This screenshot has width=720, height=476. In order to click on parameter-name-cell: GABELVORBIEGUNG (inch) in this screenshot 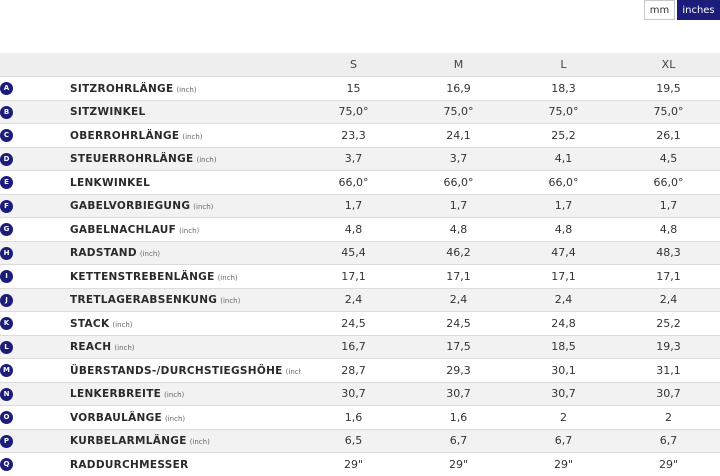, I will do `click(185, 205)`.